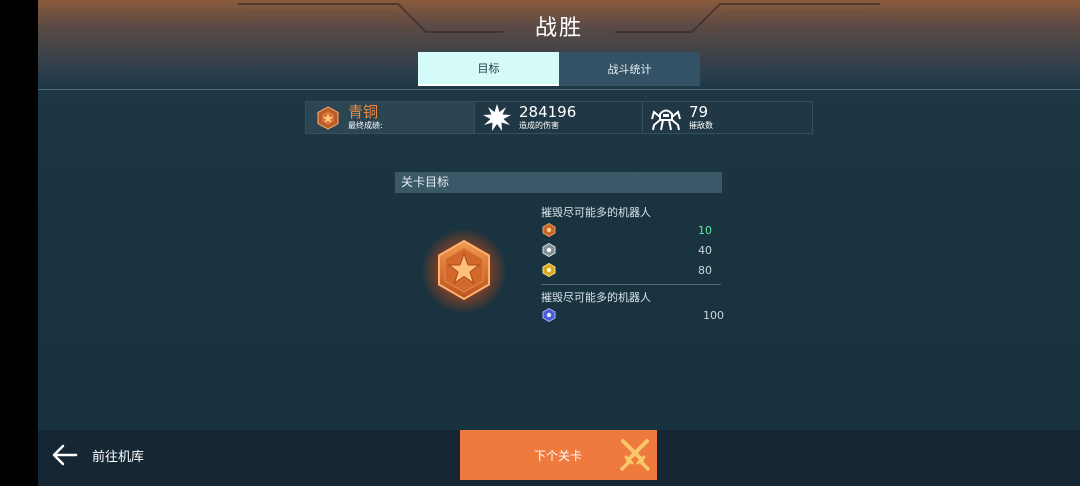 This screenshot has height=486, width=1080. Describe the element at coordinates (548, 112) in the screenshot. I see `damage-value: 284196` at that location.